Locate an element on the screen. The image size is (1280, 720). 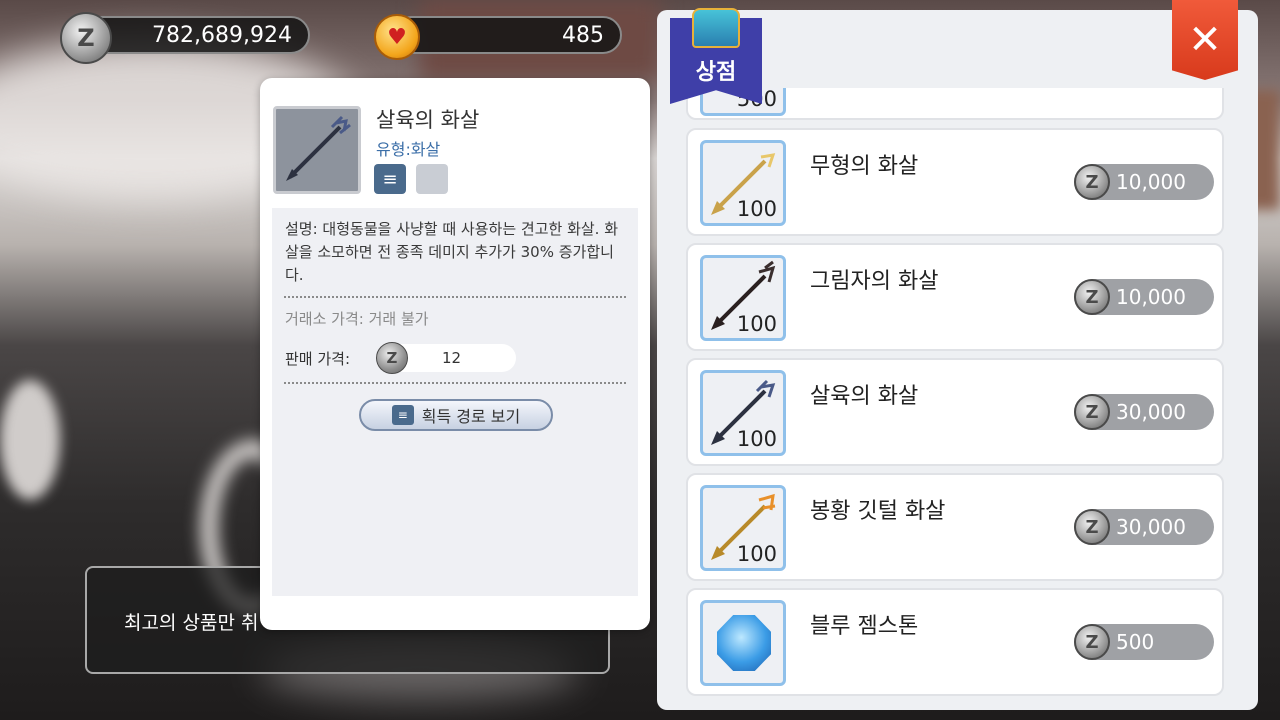
premium-balance: 485 is located at coordinates (507, 35).